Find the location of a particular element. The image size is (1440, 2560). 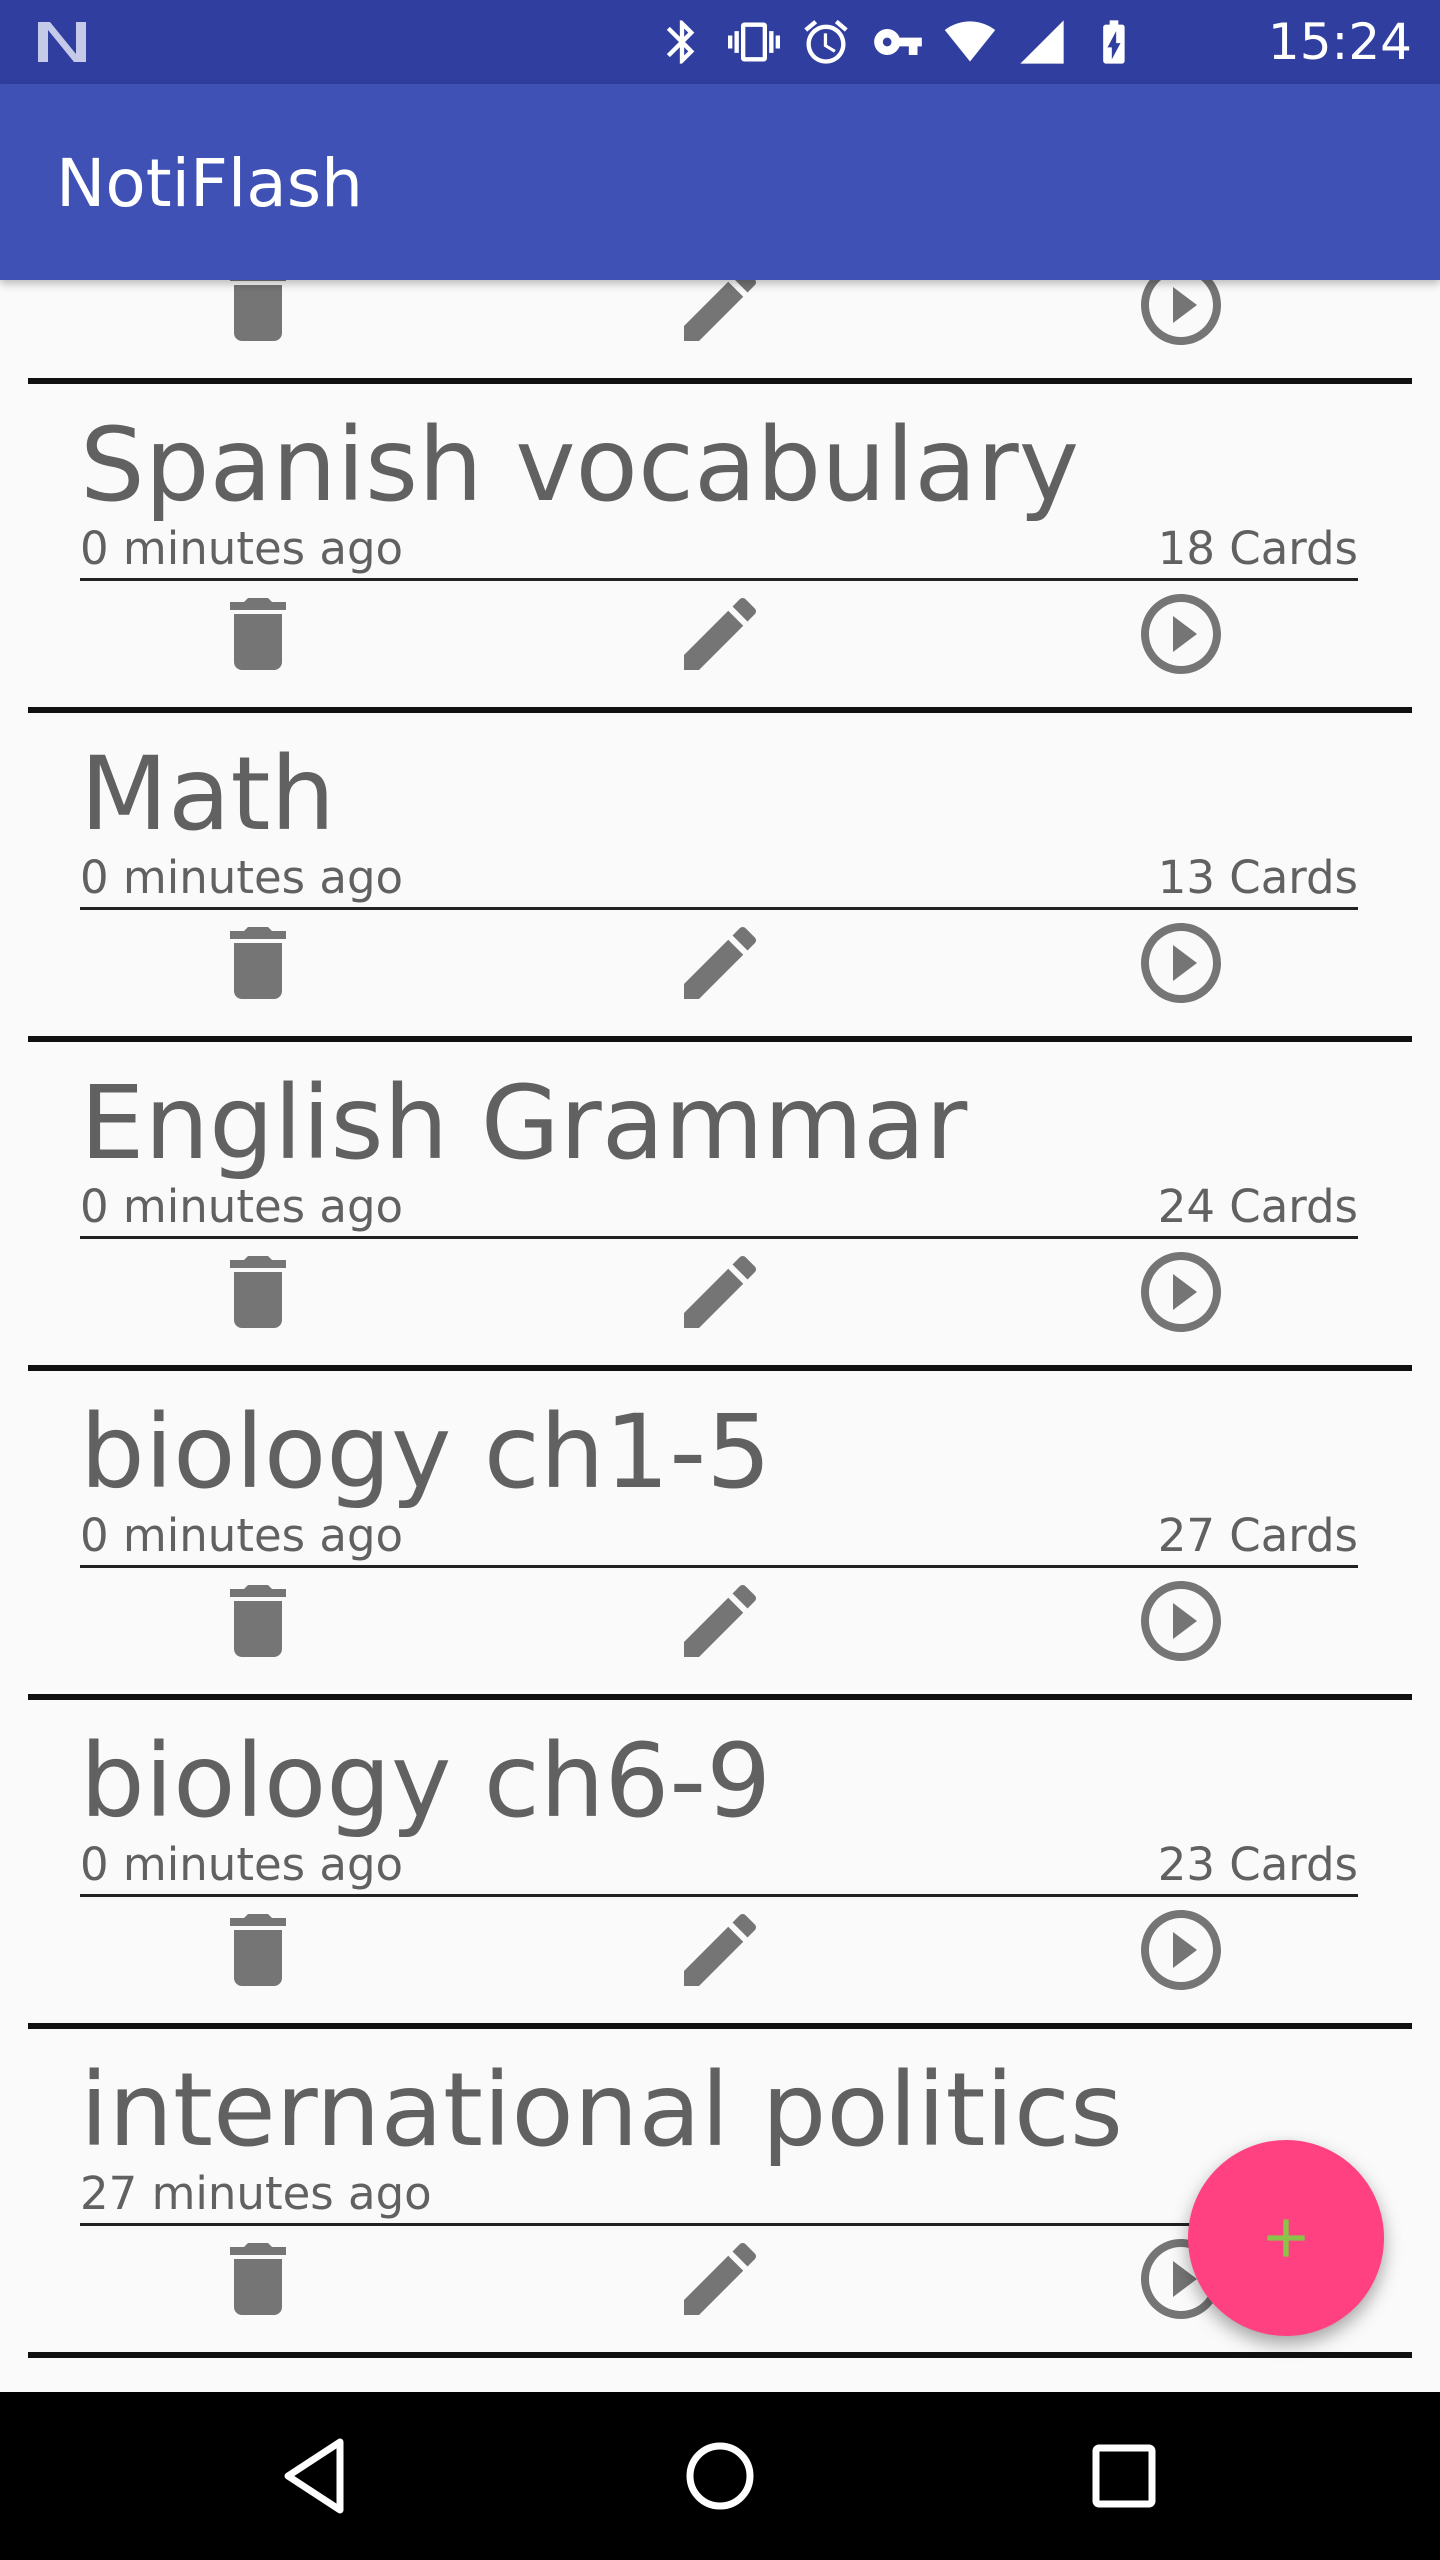

status-bar: 15:24 is located at coordinates (720, 42).